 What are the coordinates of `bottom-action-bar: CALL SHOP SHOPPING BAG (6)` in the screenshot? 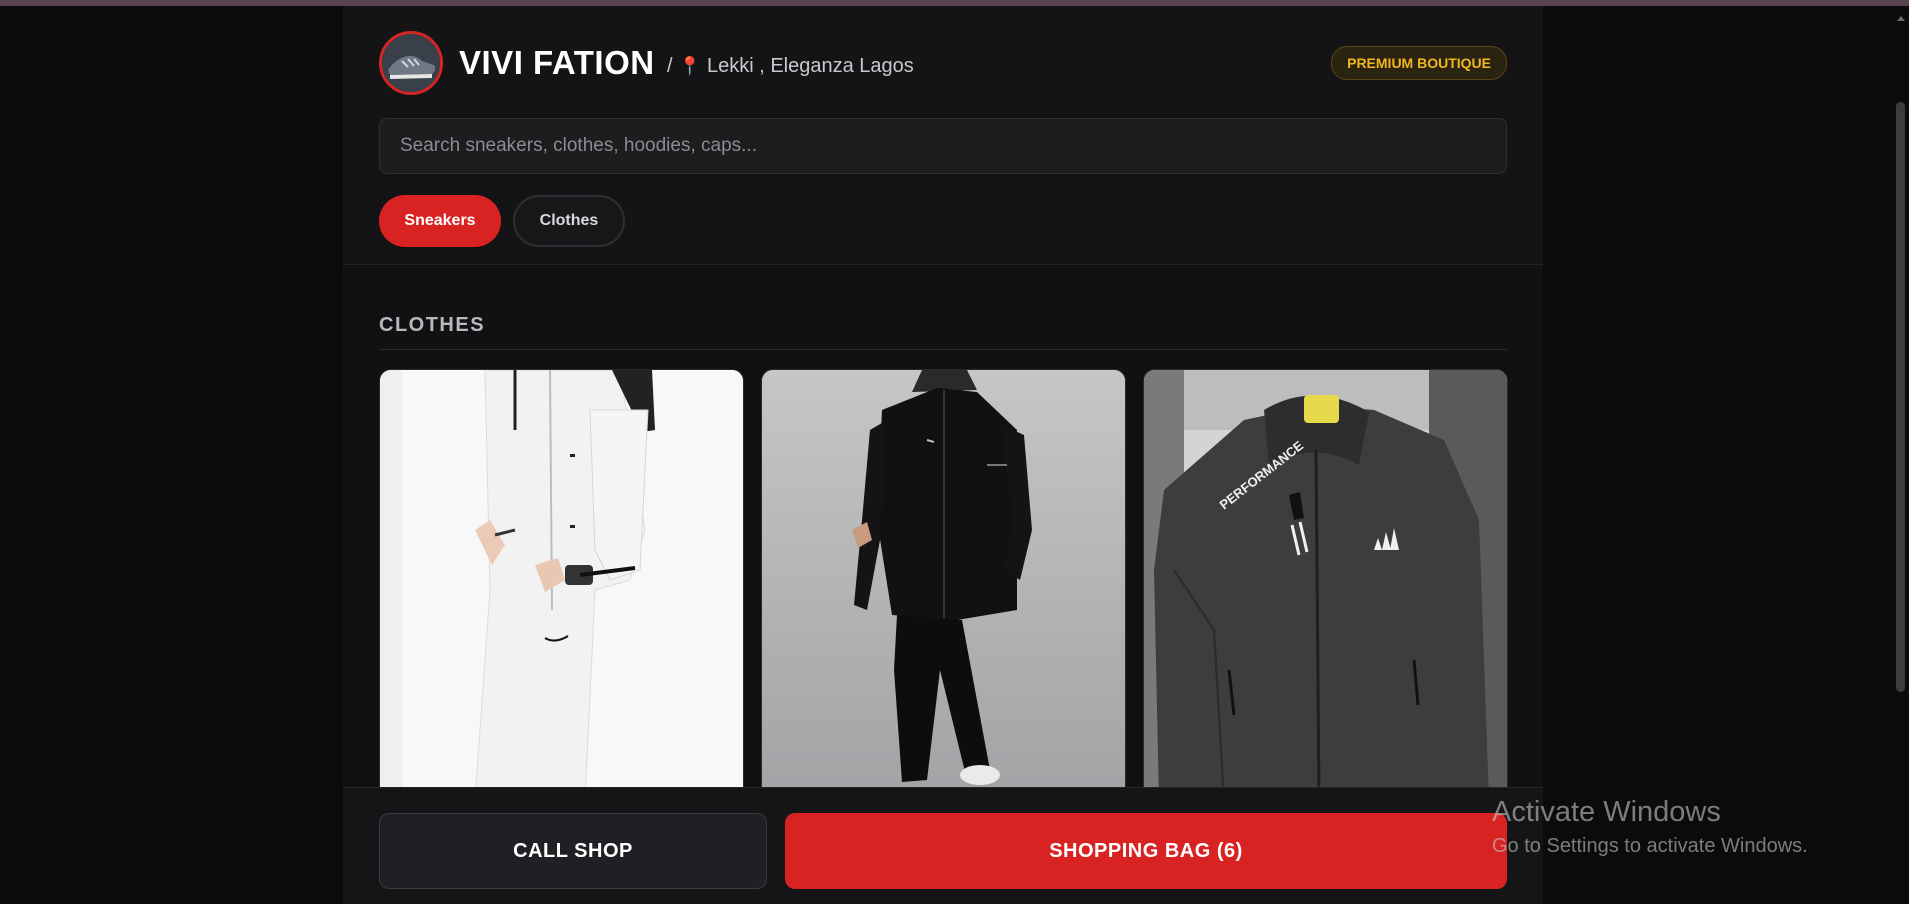 It's located at (943, 845).